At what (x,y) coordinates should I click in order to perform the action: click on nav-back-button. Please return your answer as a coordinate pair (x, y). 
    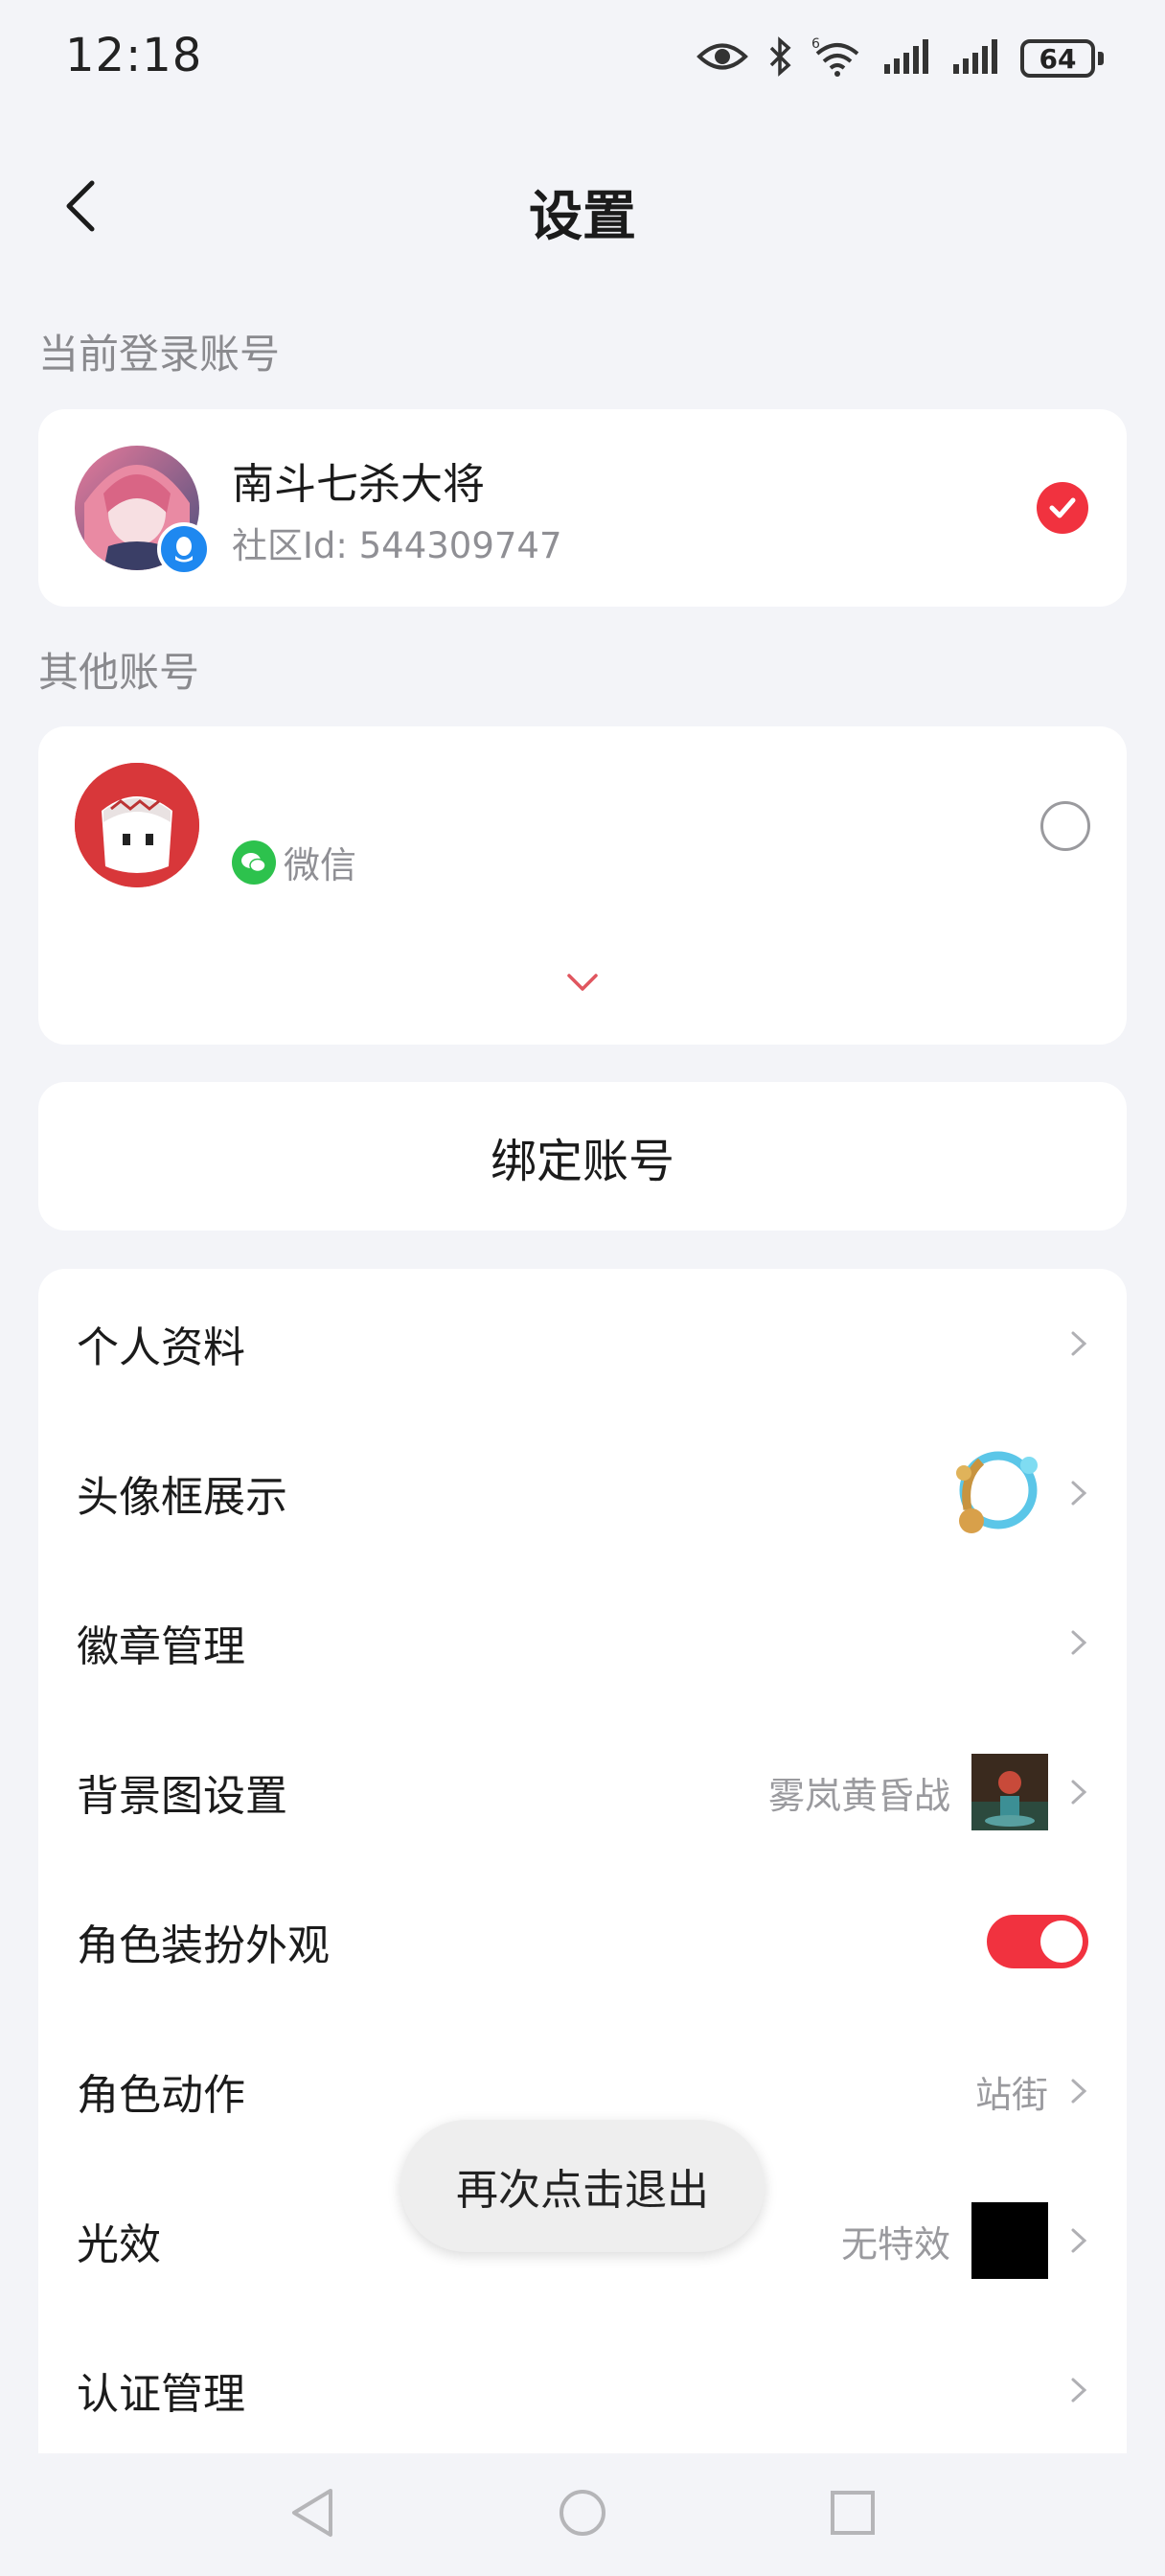
    Looking at the image, I should click on (312, 2514).